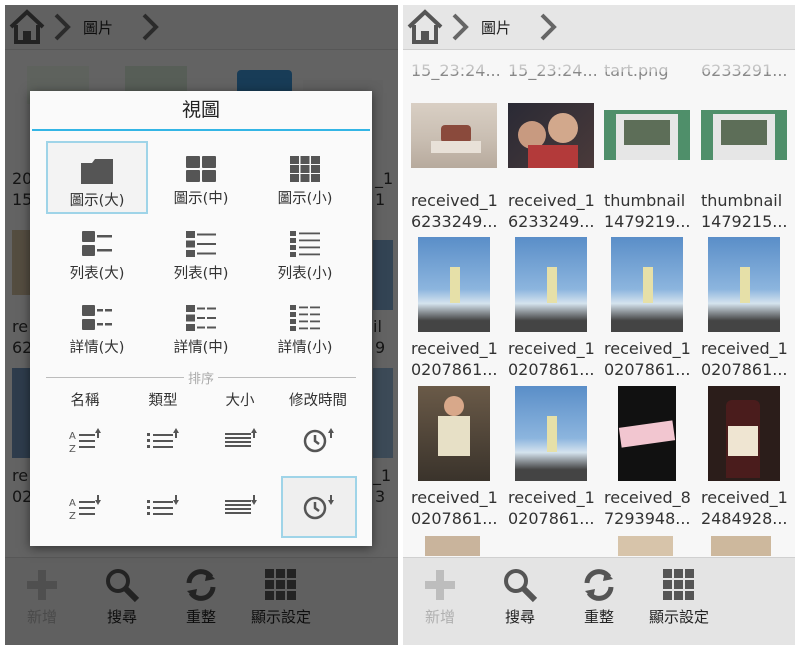 The image size is (800, 650). Describe the element at coordinates (97, 171) in the screenshot. I see `folder-icon` at that location.